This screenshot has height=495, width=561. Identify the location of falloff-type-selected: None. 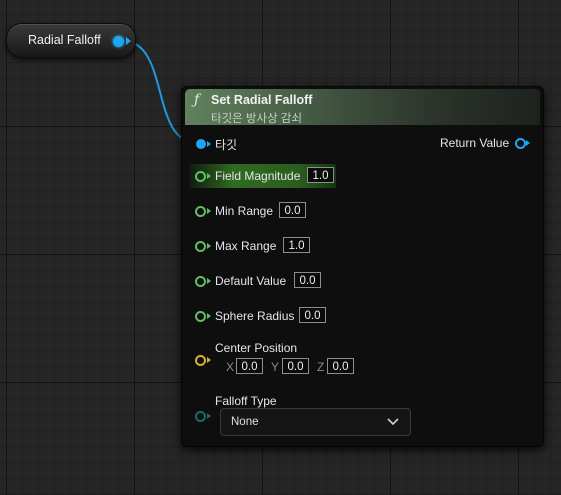
(245, 422).